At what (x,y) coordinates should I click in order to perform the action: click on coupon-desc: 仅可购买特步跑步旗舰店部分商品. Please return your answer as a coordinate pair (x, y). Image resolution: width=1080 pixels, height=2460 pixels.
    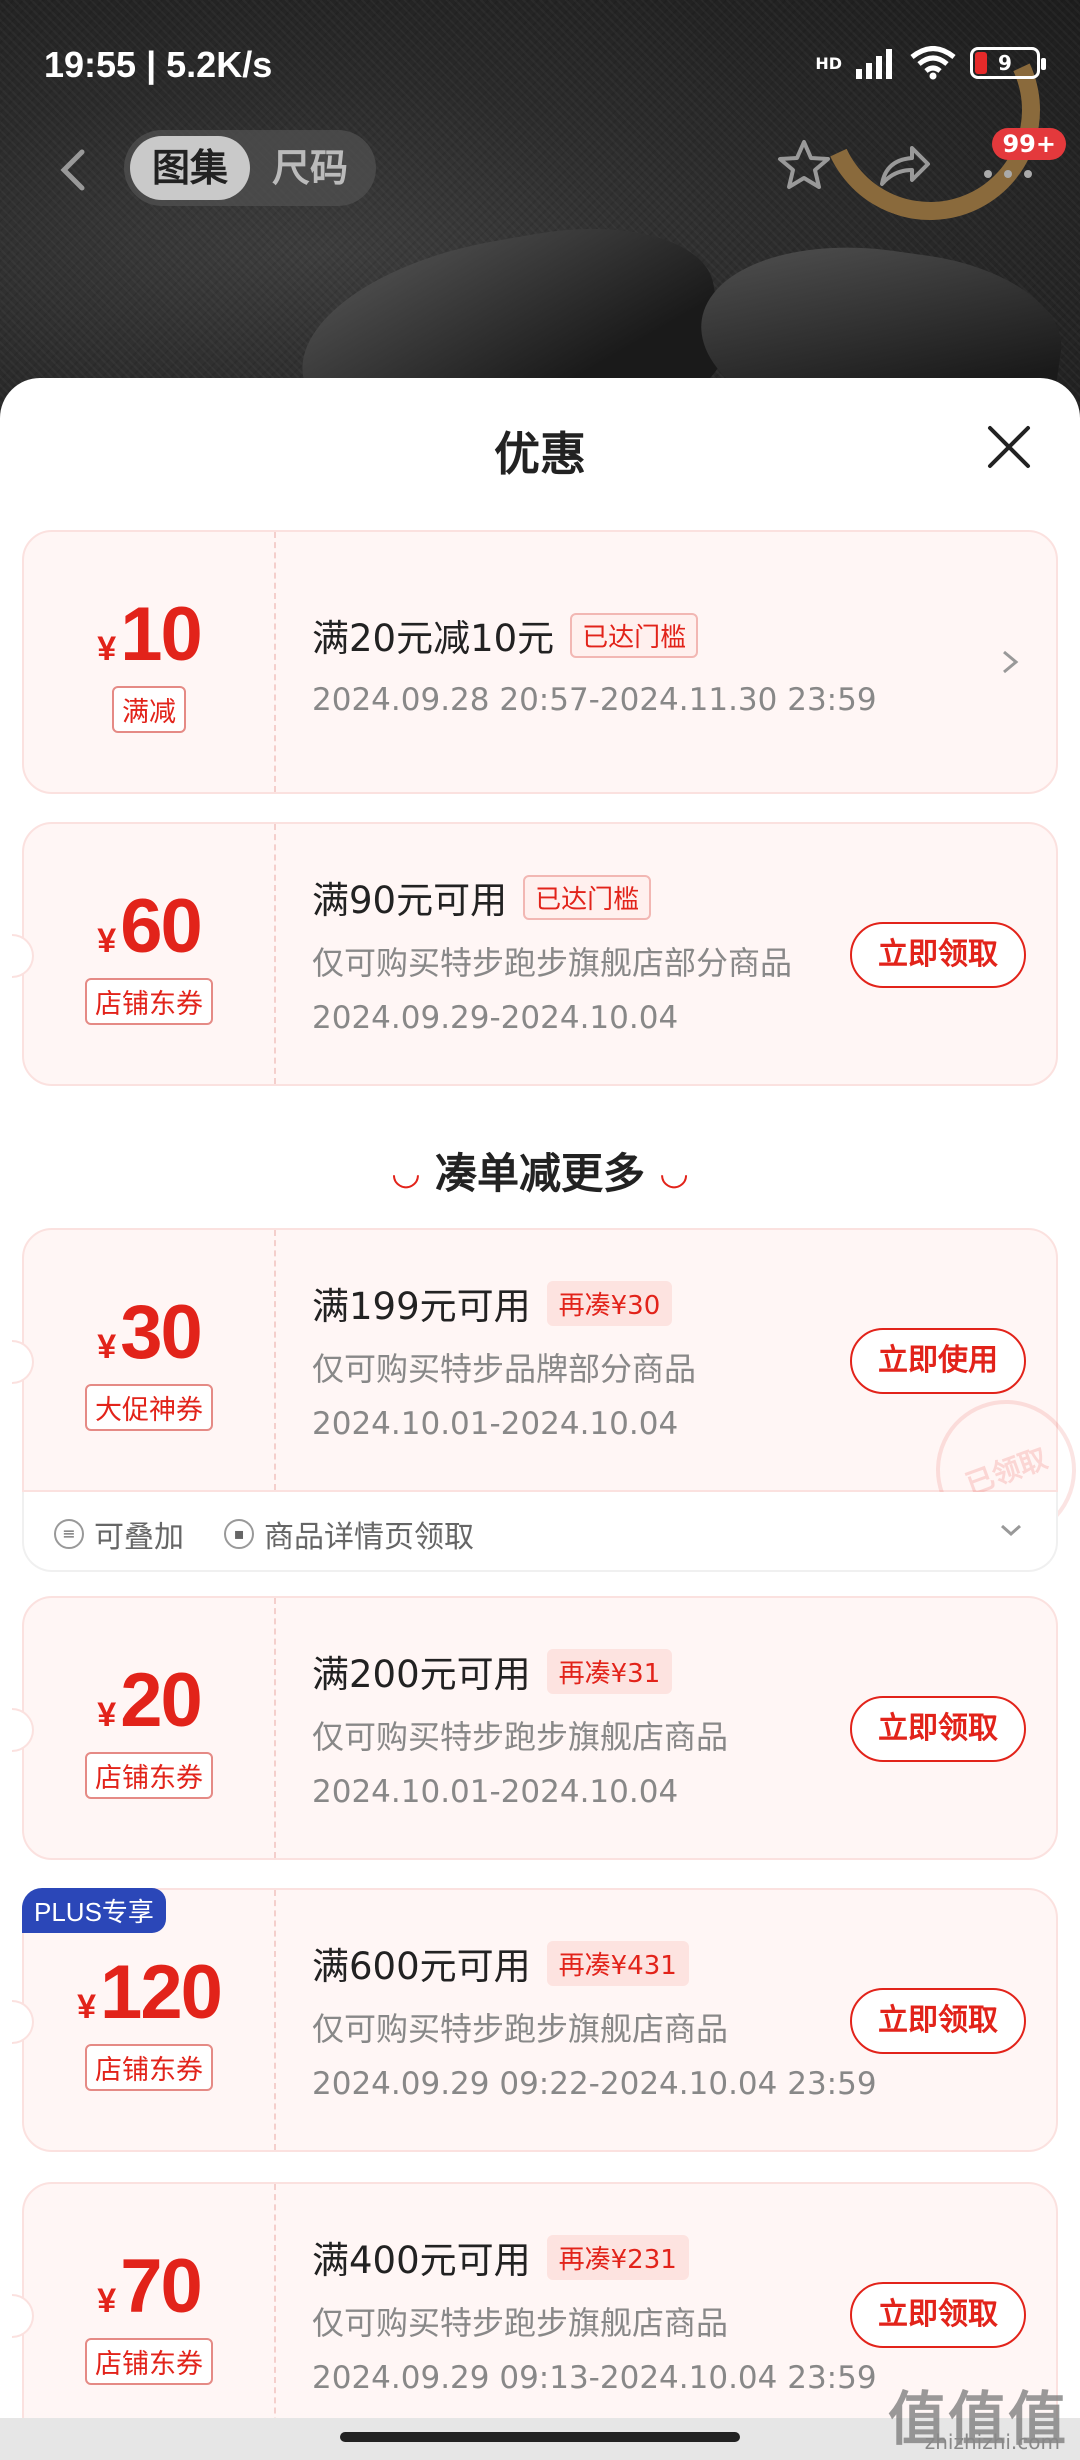
    Looking at the image, I should click on (552, 963).